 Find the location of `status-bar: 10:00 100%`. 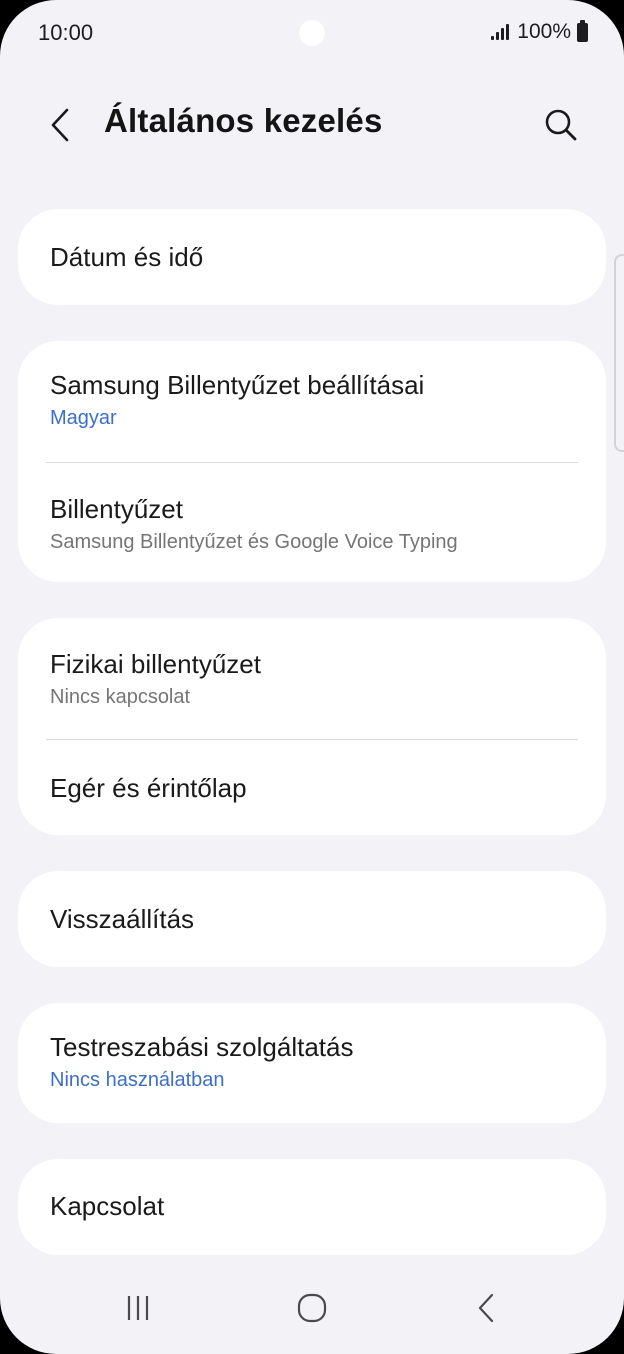

status-bar: 10:00 100% is located at coordinates (312, 33).